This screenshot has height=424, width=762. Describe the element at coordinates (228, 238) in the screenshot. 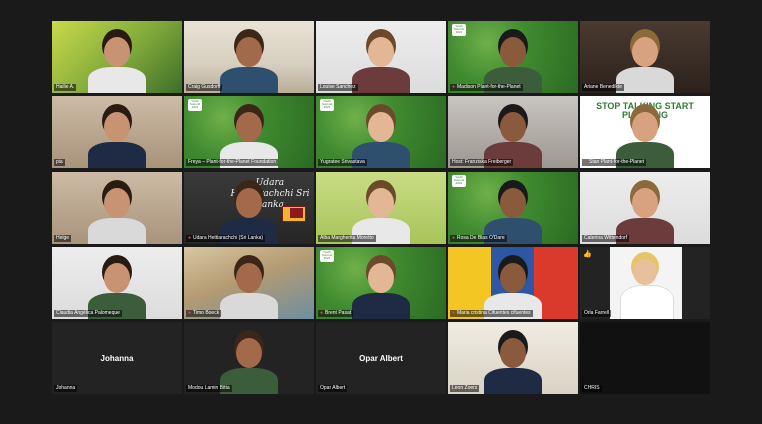

I see `participant-name: Udara Hettiarachchi (Sri Lanka)` at that location.